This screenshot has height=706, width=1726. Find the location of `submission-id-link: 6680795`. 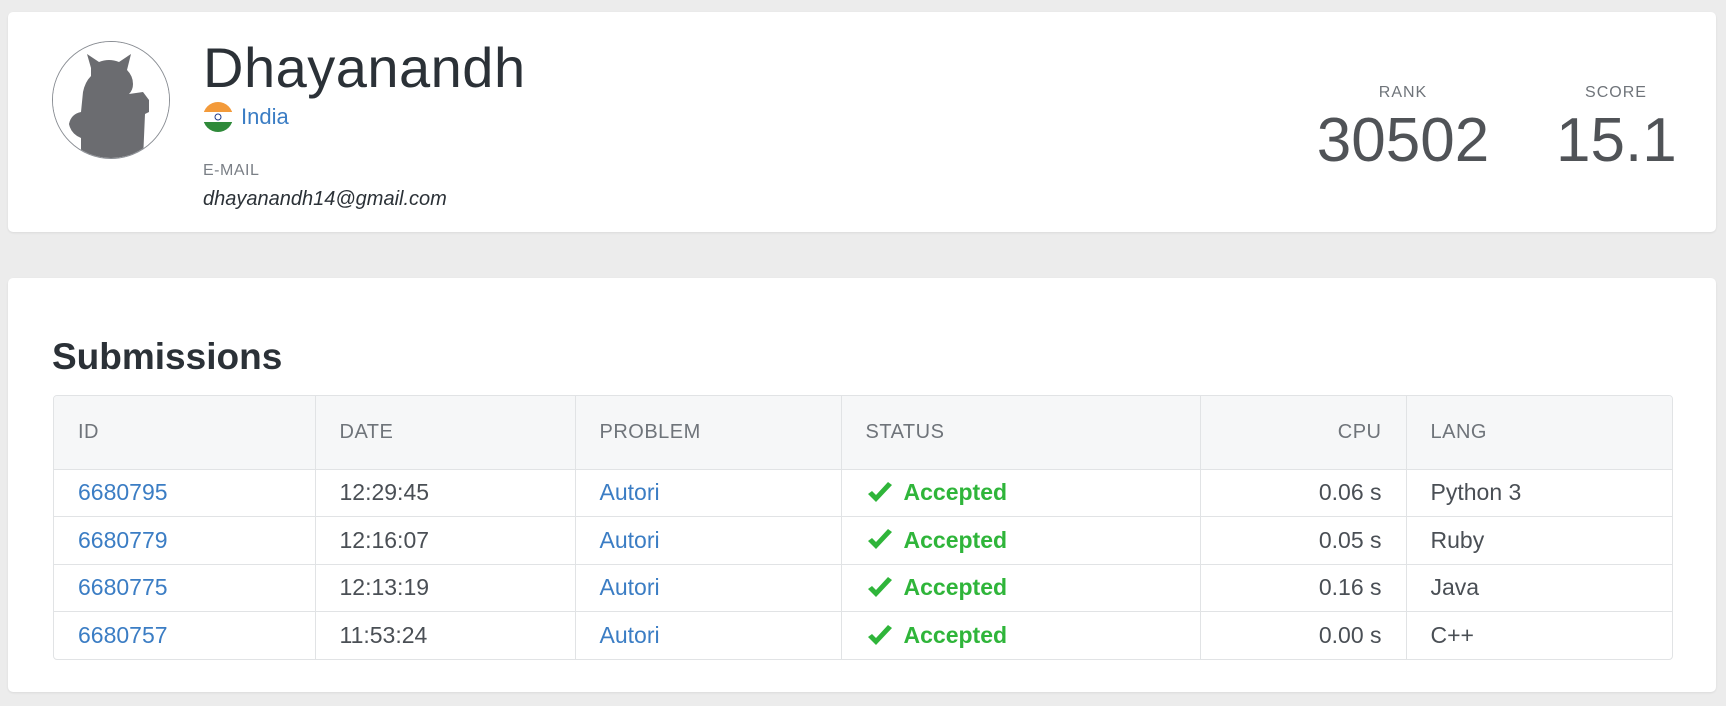

submission-id-link: 6680795 is located at coordinates (123, 492).